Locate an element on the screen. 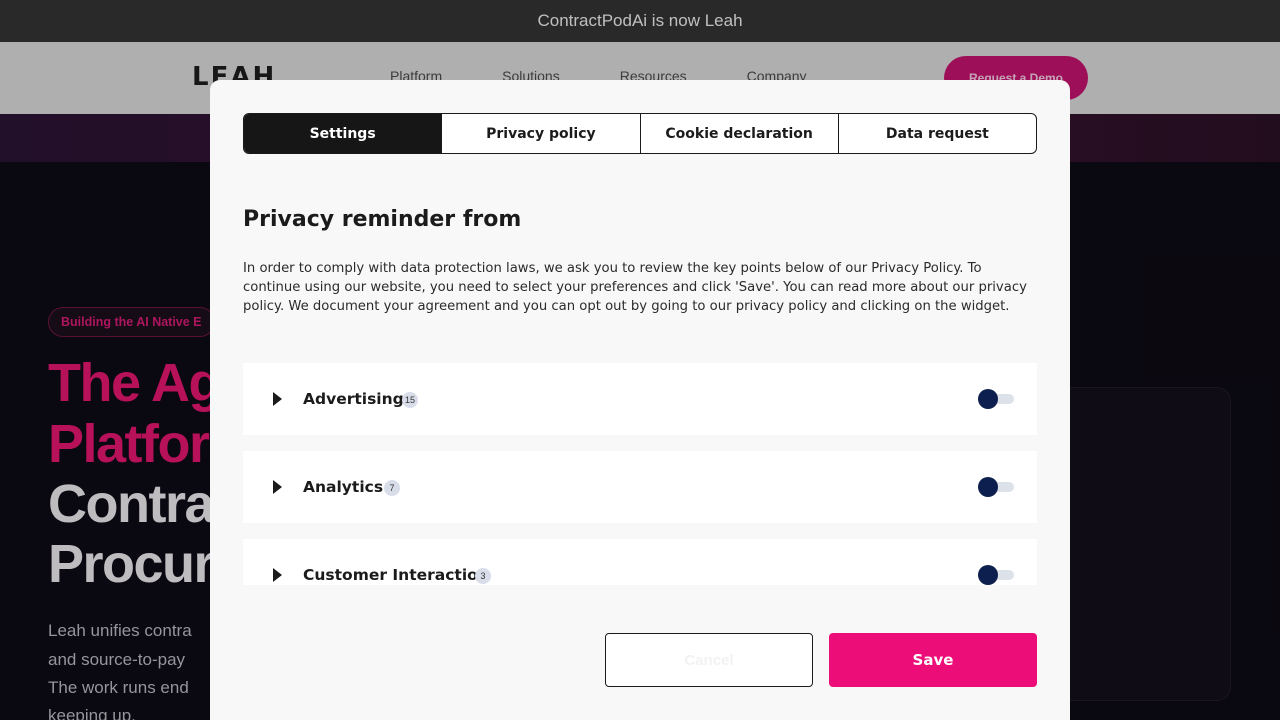 This screenshot has height=720, width=1280. customer-interaction-toggle is located at coordinates (996, 575).